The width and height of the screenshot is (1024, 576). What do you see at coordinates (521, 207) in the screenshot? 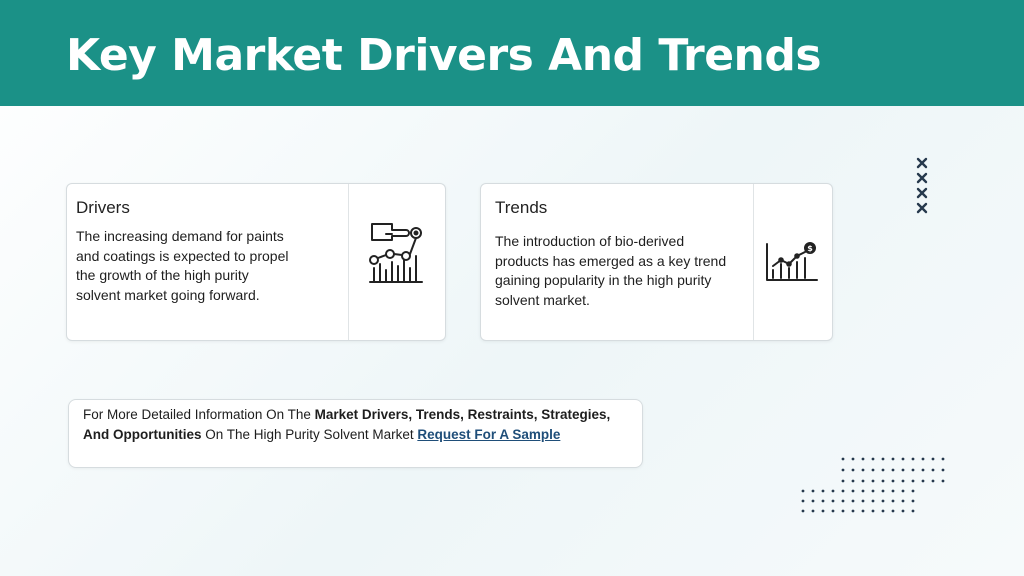
I see `trends-title: Trends` at bounding box center [521, 207].